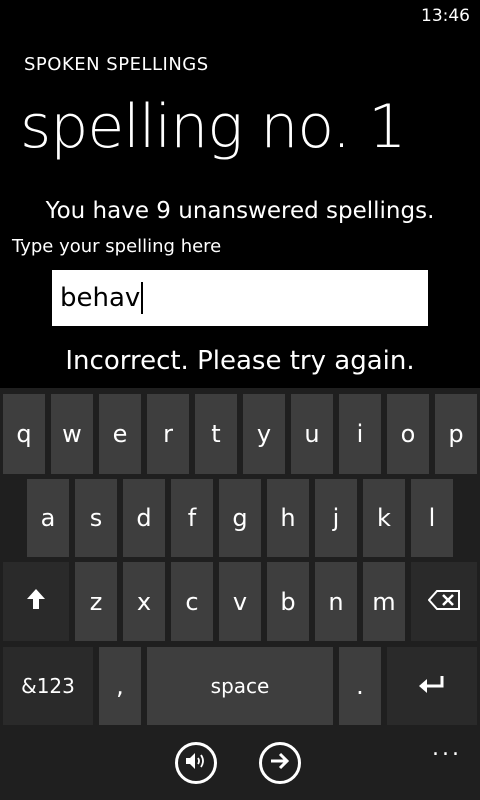  Describe the element at coordinates (336, 518) in the screenshot. I see `key-j: j` at that location.